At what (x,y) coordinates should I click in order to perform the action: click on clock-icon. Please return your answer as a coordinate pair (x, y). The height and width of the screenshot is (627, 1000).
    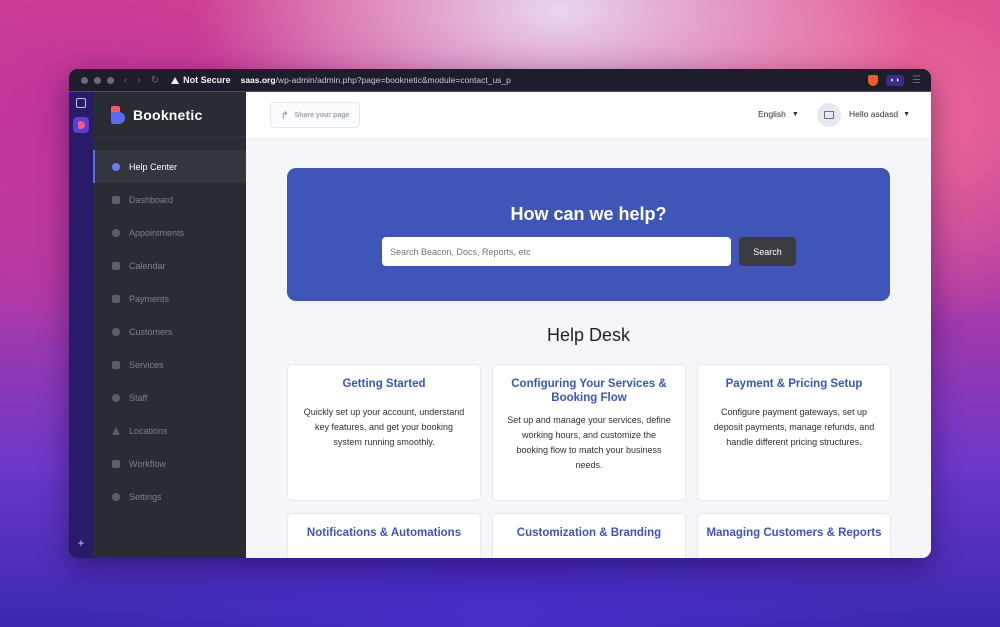
    Looking at the image, I should click on (116, 232).